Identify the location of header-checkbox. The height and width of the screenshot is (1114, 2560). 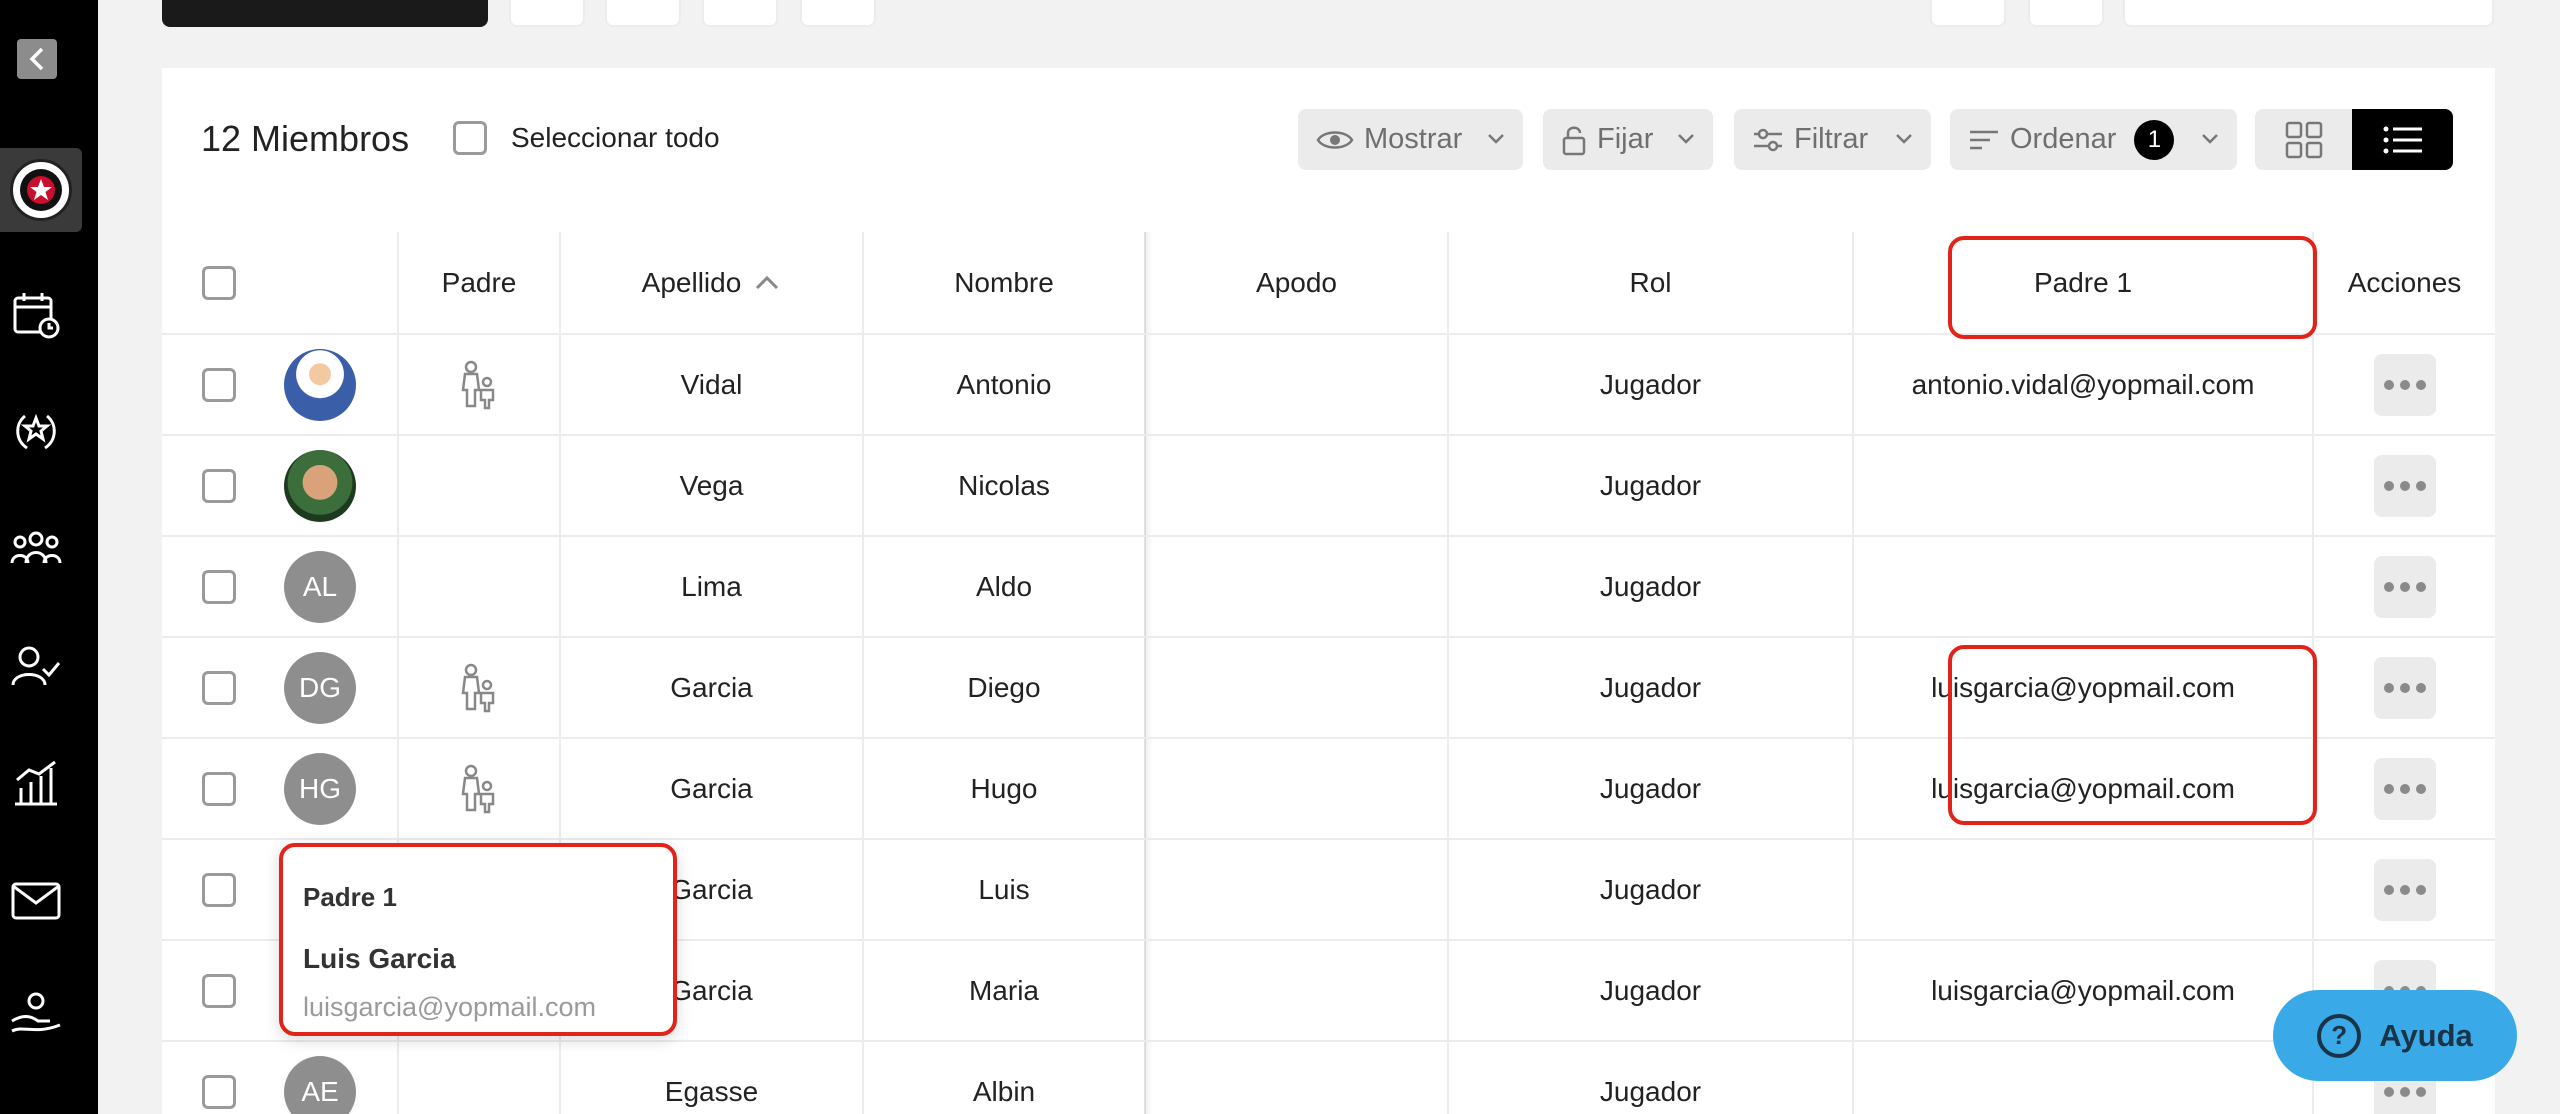
(219, 282).